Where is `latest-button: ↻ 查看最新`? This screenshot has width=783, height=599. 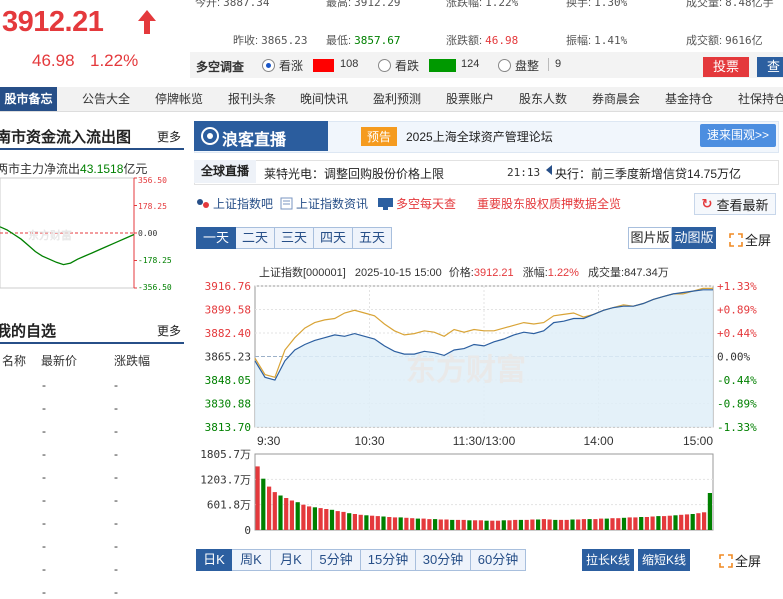
latest-button: ↻ 查看最新 is located at coordinates (735, 204).